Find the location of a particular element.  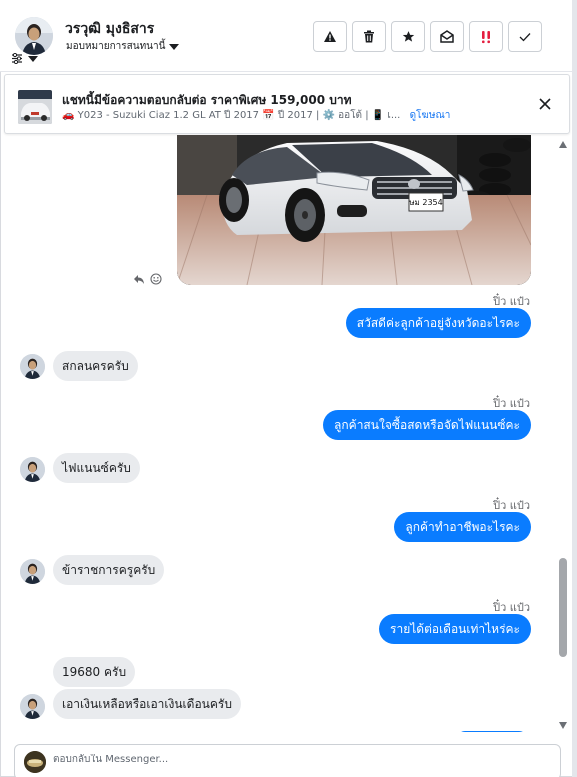

spam-icon is located at coordinates (330, 36).